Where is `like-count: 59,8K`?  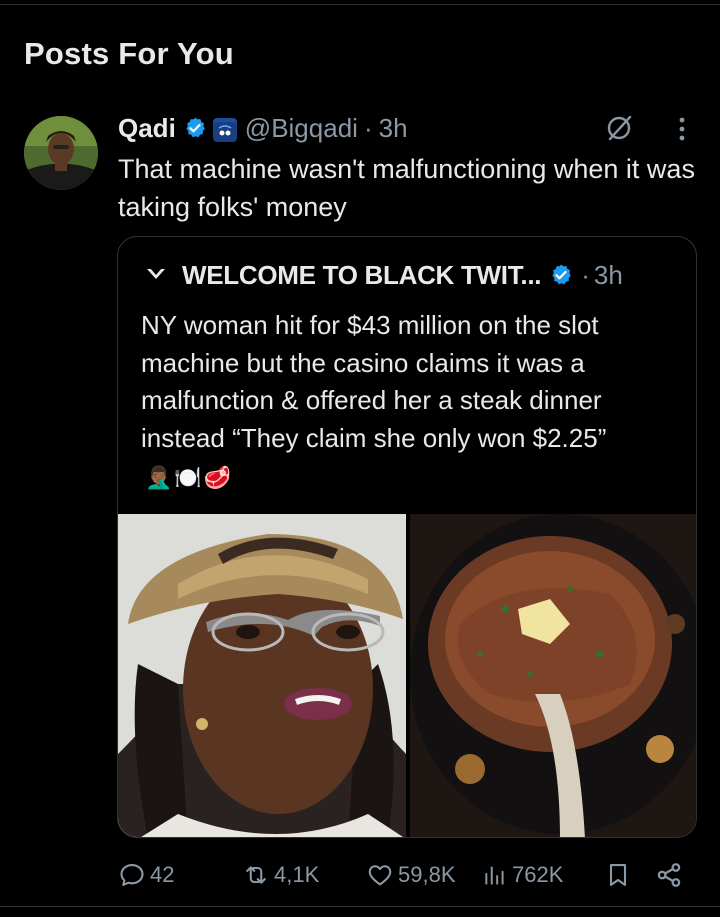
like-count: 59,8K is located at coordinates (427, 874).